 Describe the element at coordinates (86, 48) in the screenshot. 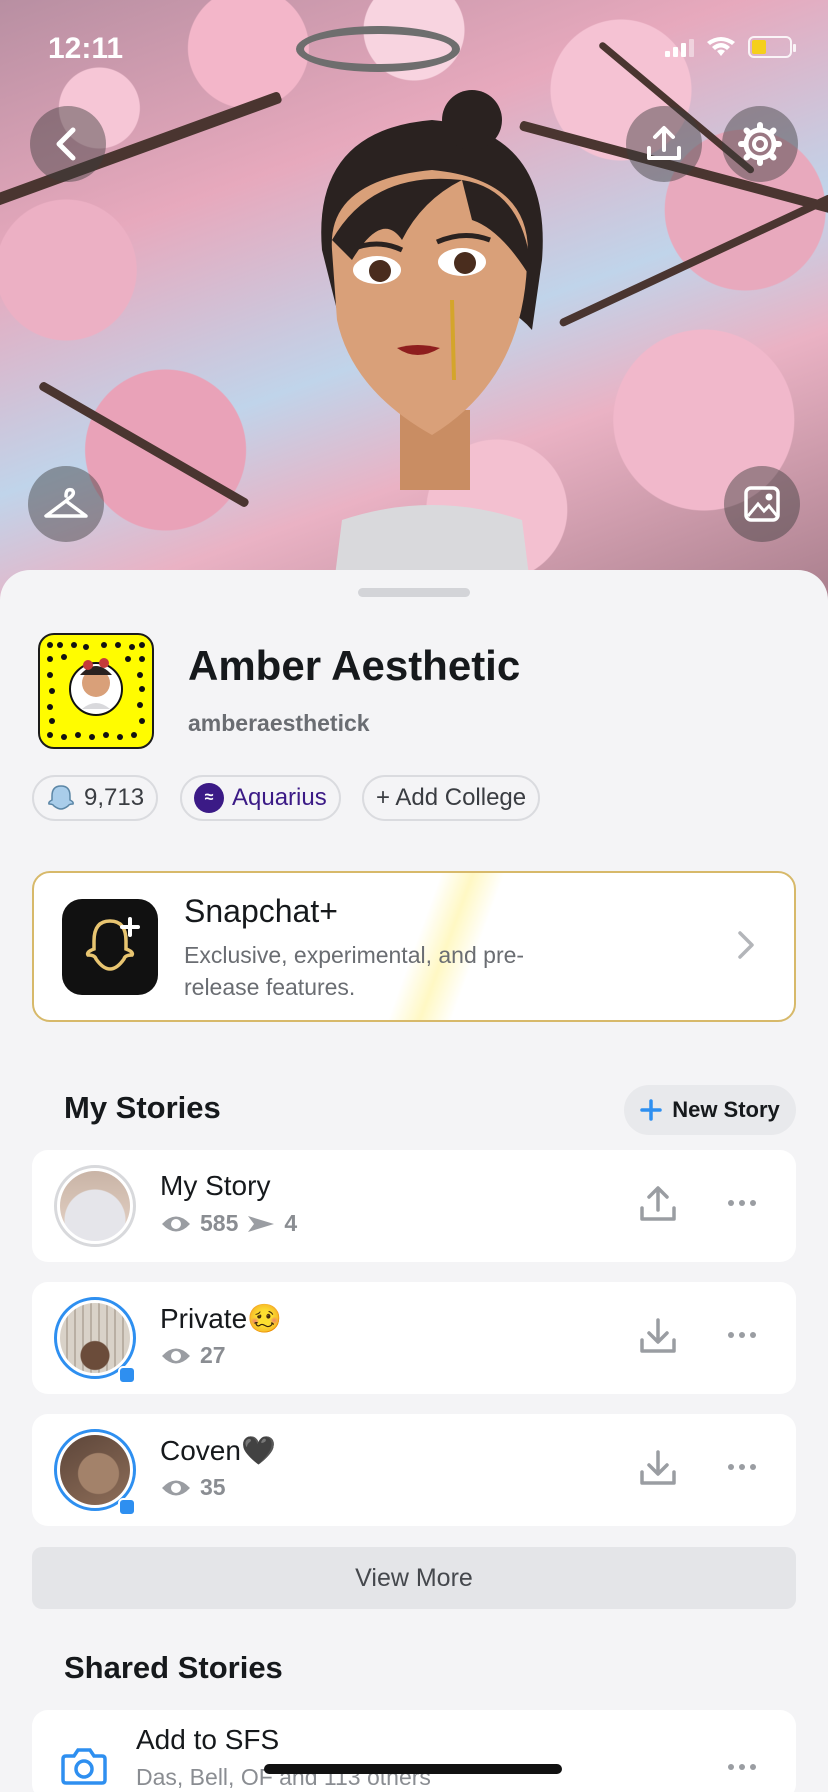

I see `status-time: 12:11` at that location.